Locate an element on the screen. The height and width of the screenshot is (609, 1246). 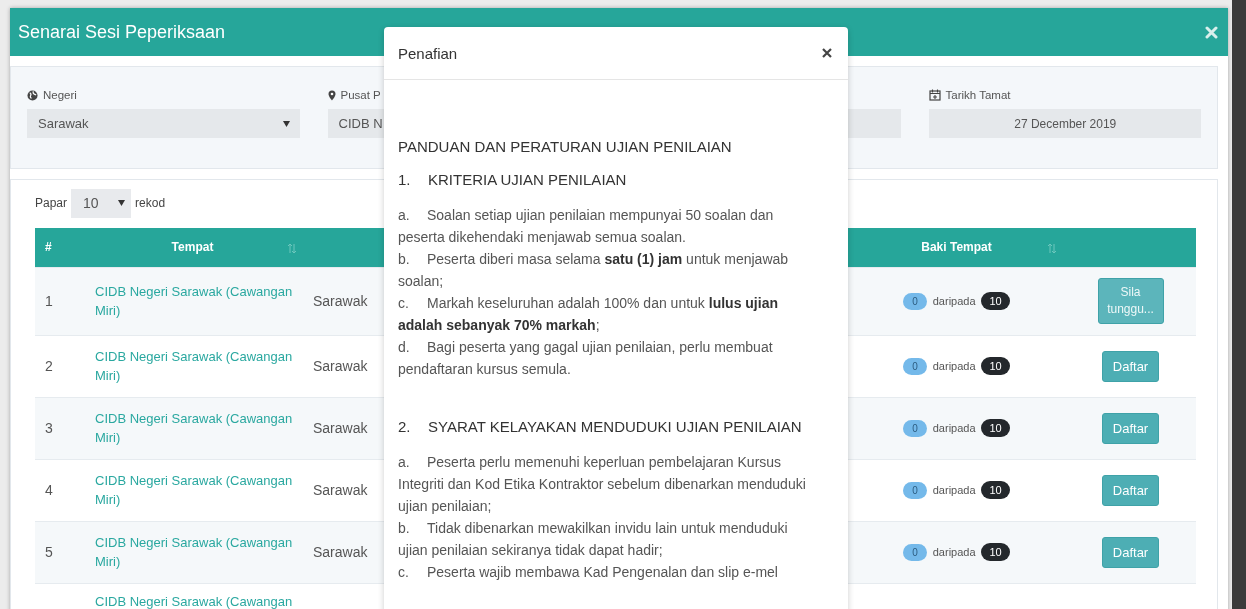
list-item: a. Peserta perlu memenuhi keperluan pembelajaran Kursus Integriti dan Kod Etika Kontraktor sebelum dibenarkan menduduki ujian penilaian; is located at coordinates (602, 484).